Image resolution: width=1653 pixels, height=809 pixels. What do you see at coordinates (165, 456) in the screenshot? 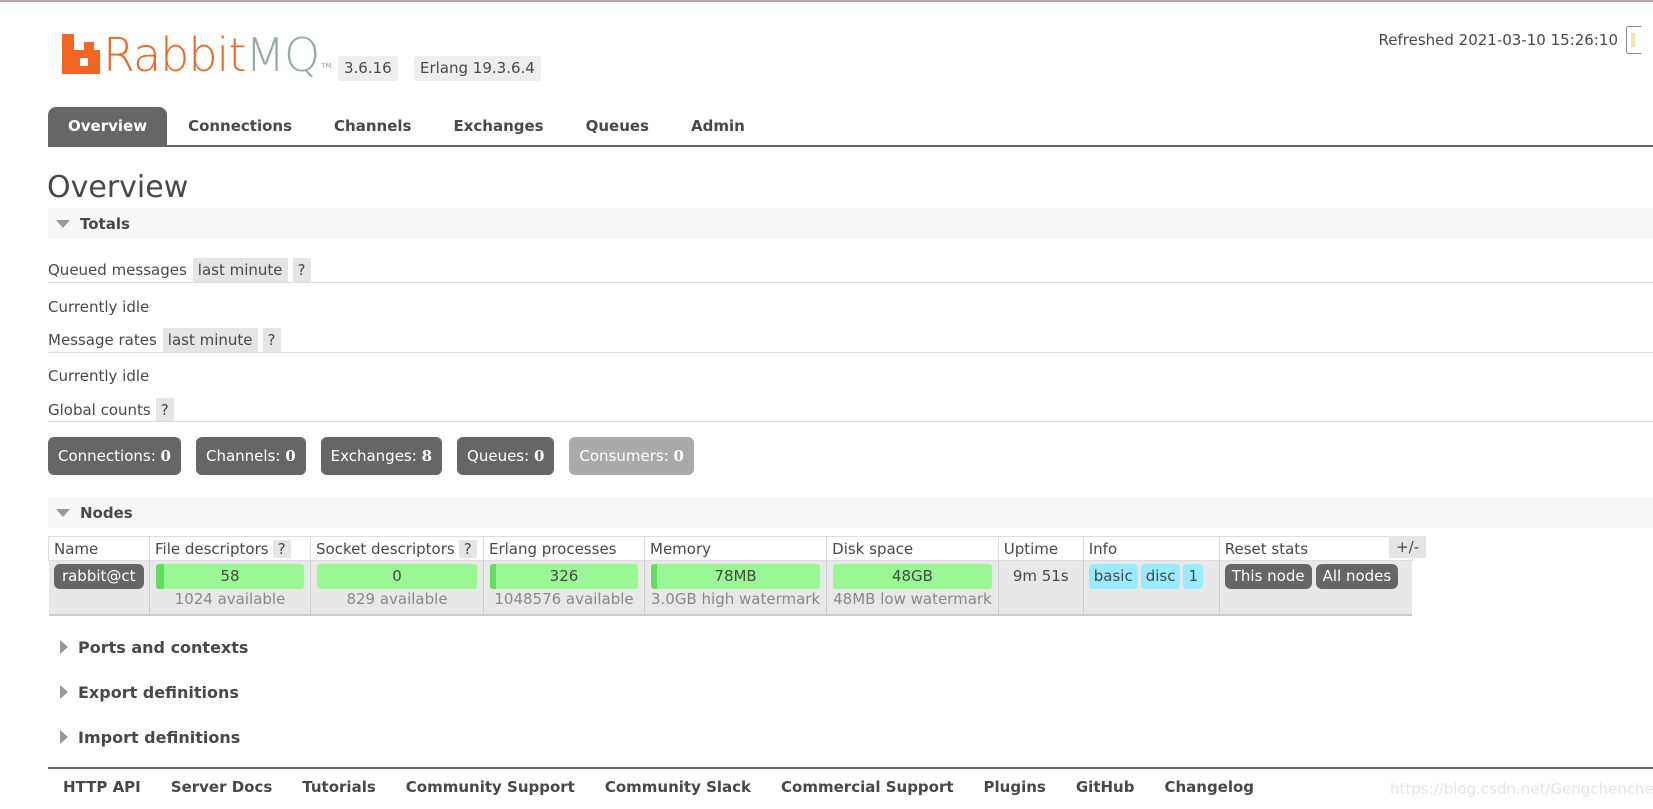
I see `connections-count: 0` at bounding box center [165, 456].